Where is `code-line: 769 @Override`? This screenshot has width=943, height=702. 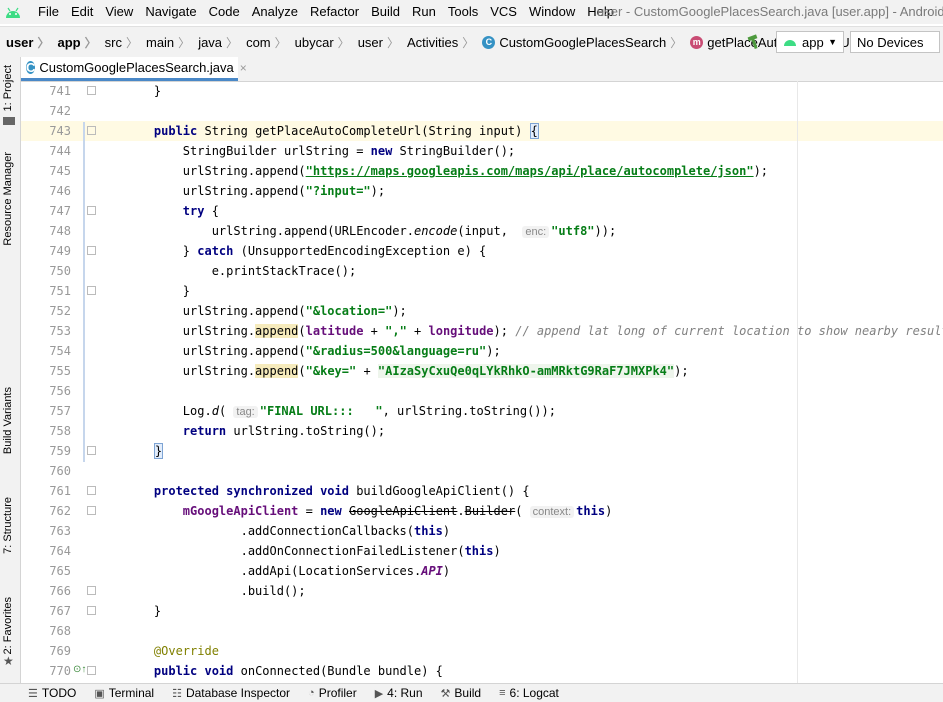 code-line: 769 @Override is located at coordinates (482, 651).